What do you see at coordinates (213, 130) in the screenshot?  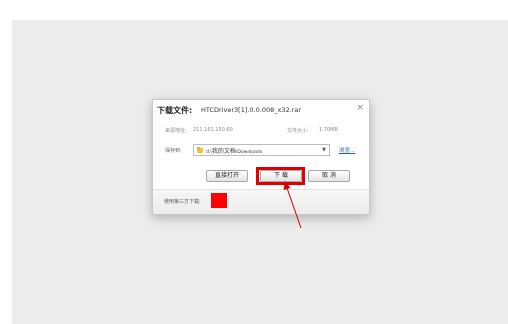 I see `source-value: 211.161.150.60` at bounding box center [213, 130].